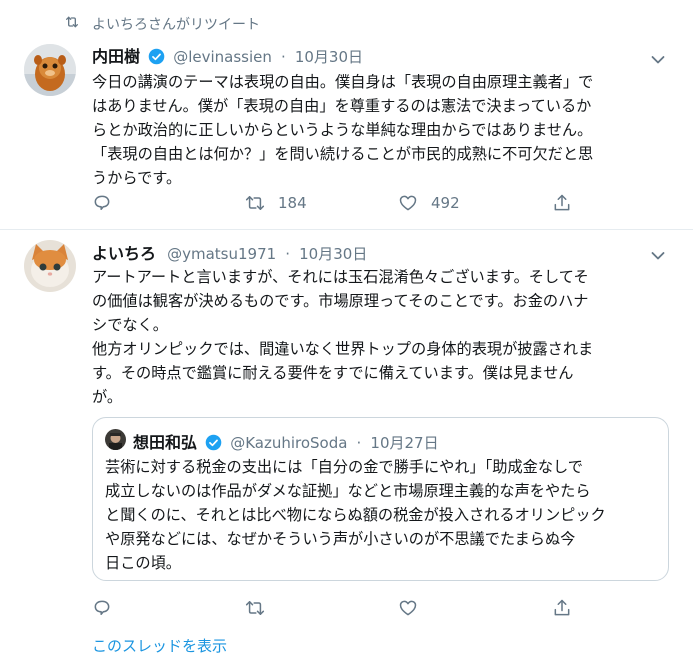 This screenshot has height=666, width=693. I want to click on user-handle: @KazuhiroSoda, so click(289, 443).